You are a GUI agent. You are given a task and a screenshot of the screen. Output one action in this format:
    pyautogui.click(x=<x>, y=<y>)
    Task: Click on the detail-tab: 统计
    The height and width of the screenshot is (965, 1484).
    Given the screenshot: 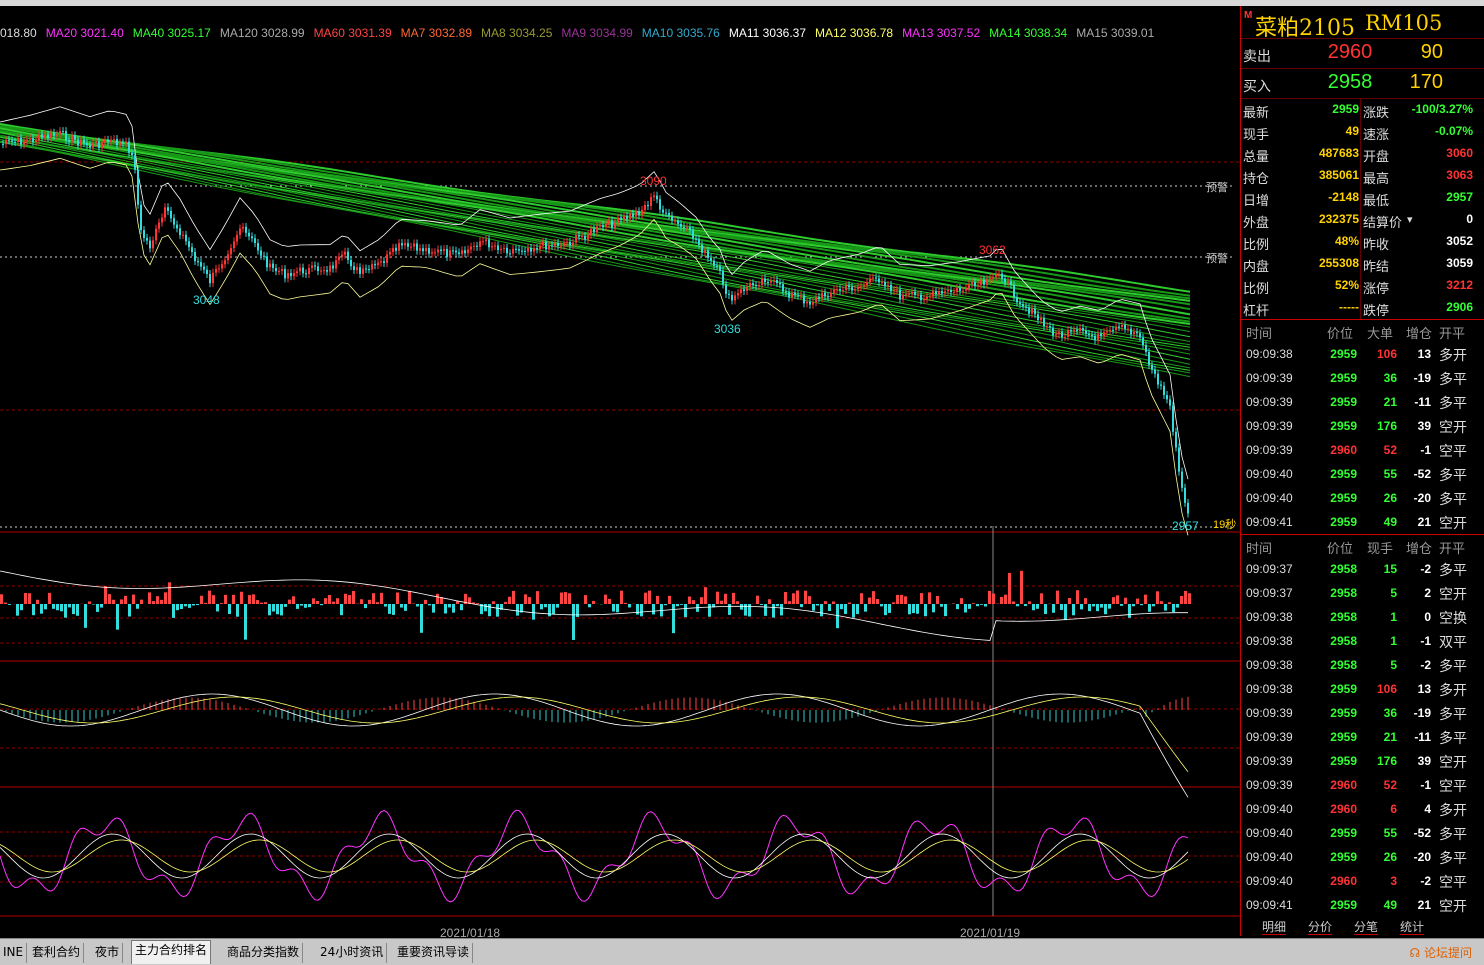 What is the action you would take?
    pyautogui.click(x=1412, y=926)
    